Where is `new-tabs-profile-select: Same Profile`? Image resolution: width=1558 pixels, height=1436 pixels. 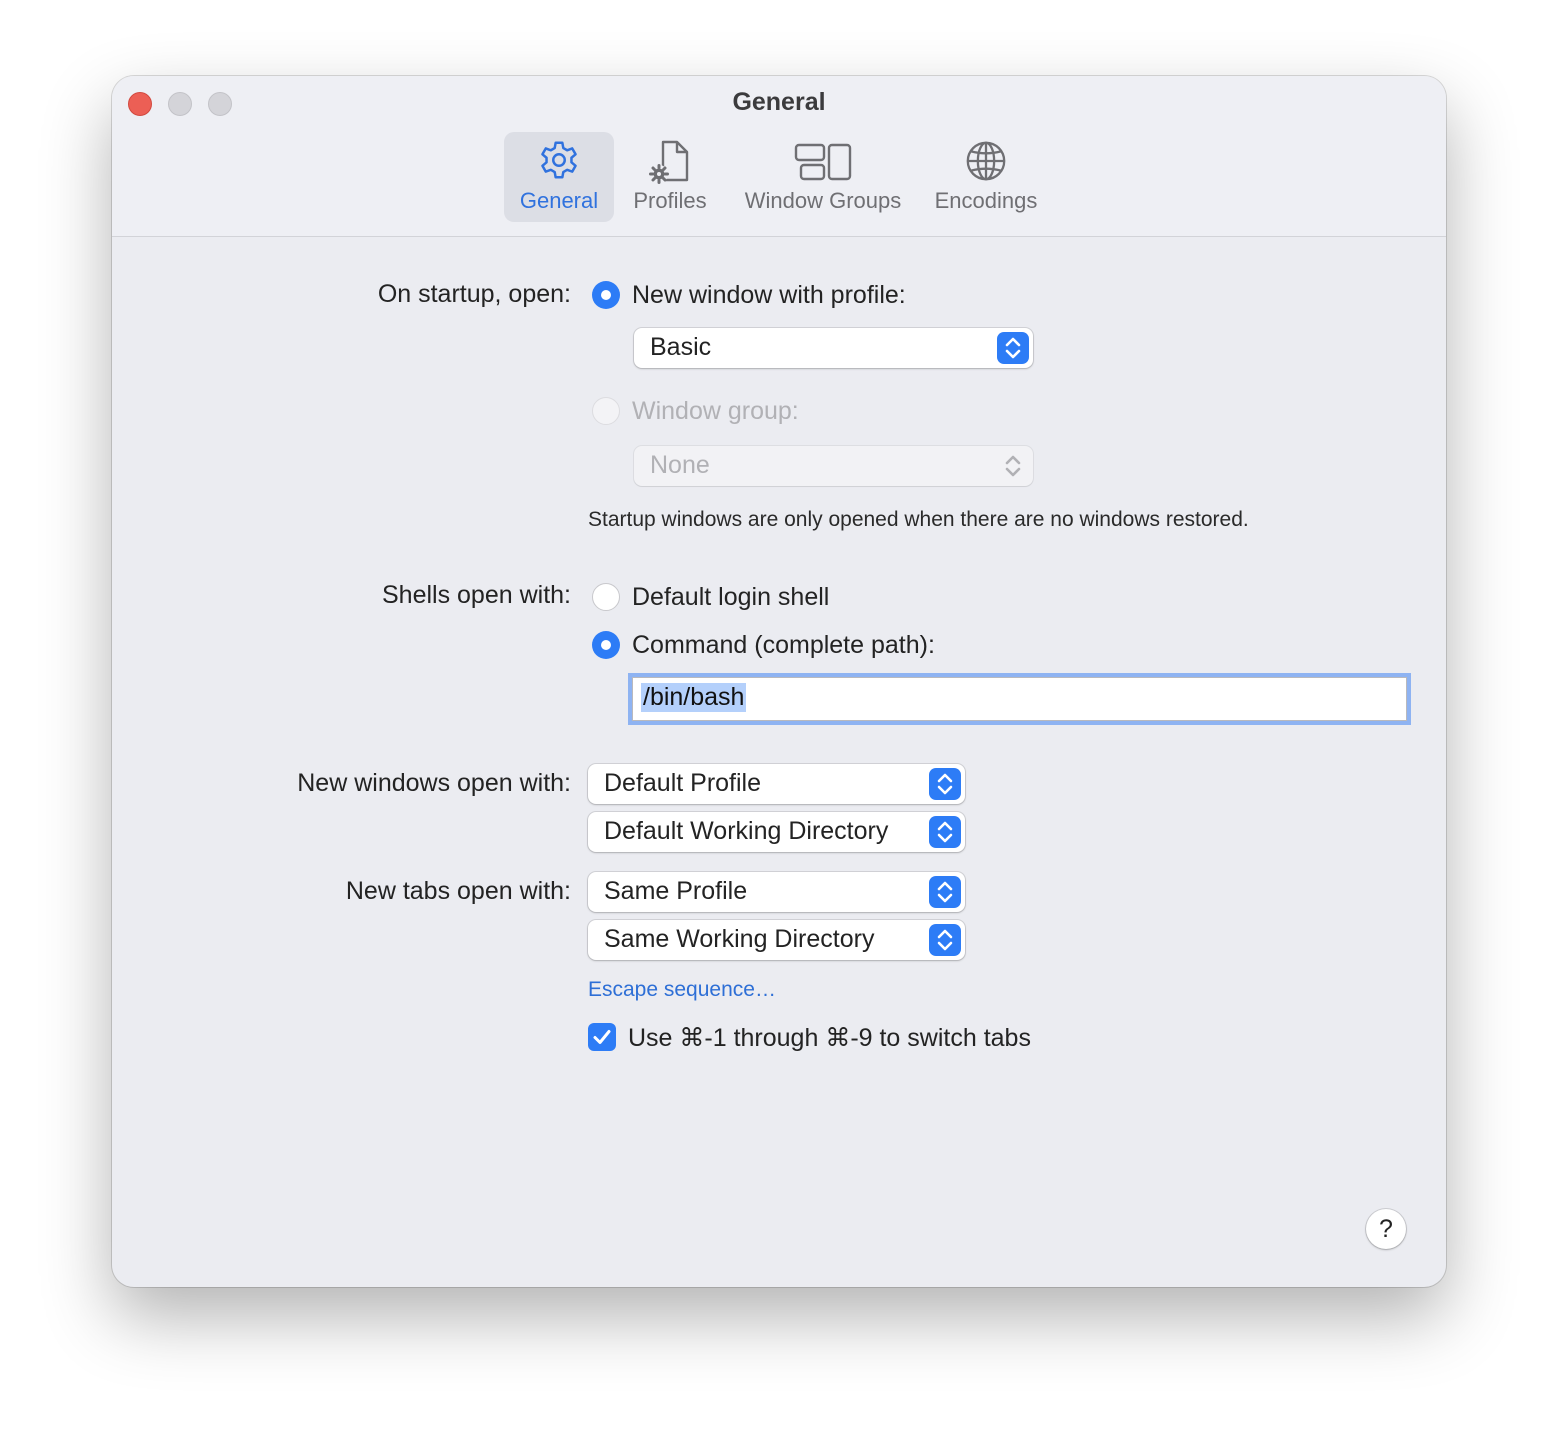 new-tabs-profile-select: Same Profile is located at coordinates (776, 892).